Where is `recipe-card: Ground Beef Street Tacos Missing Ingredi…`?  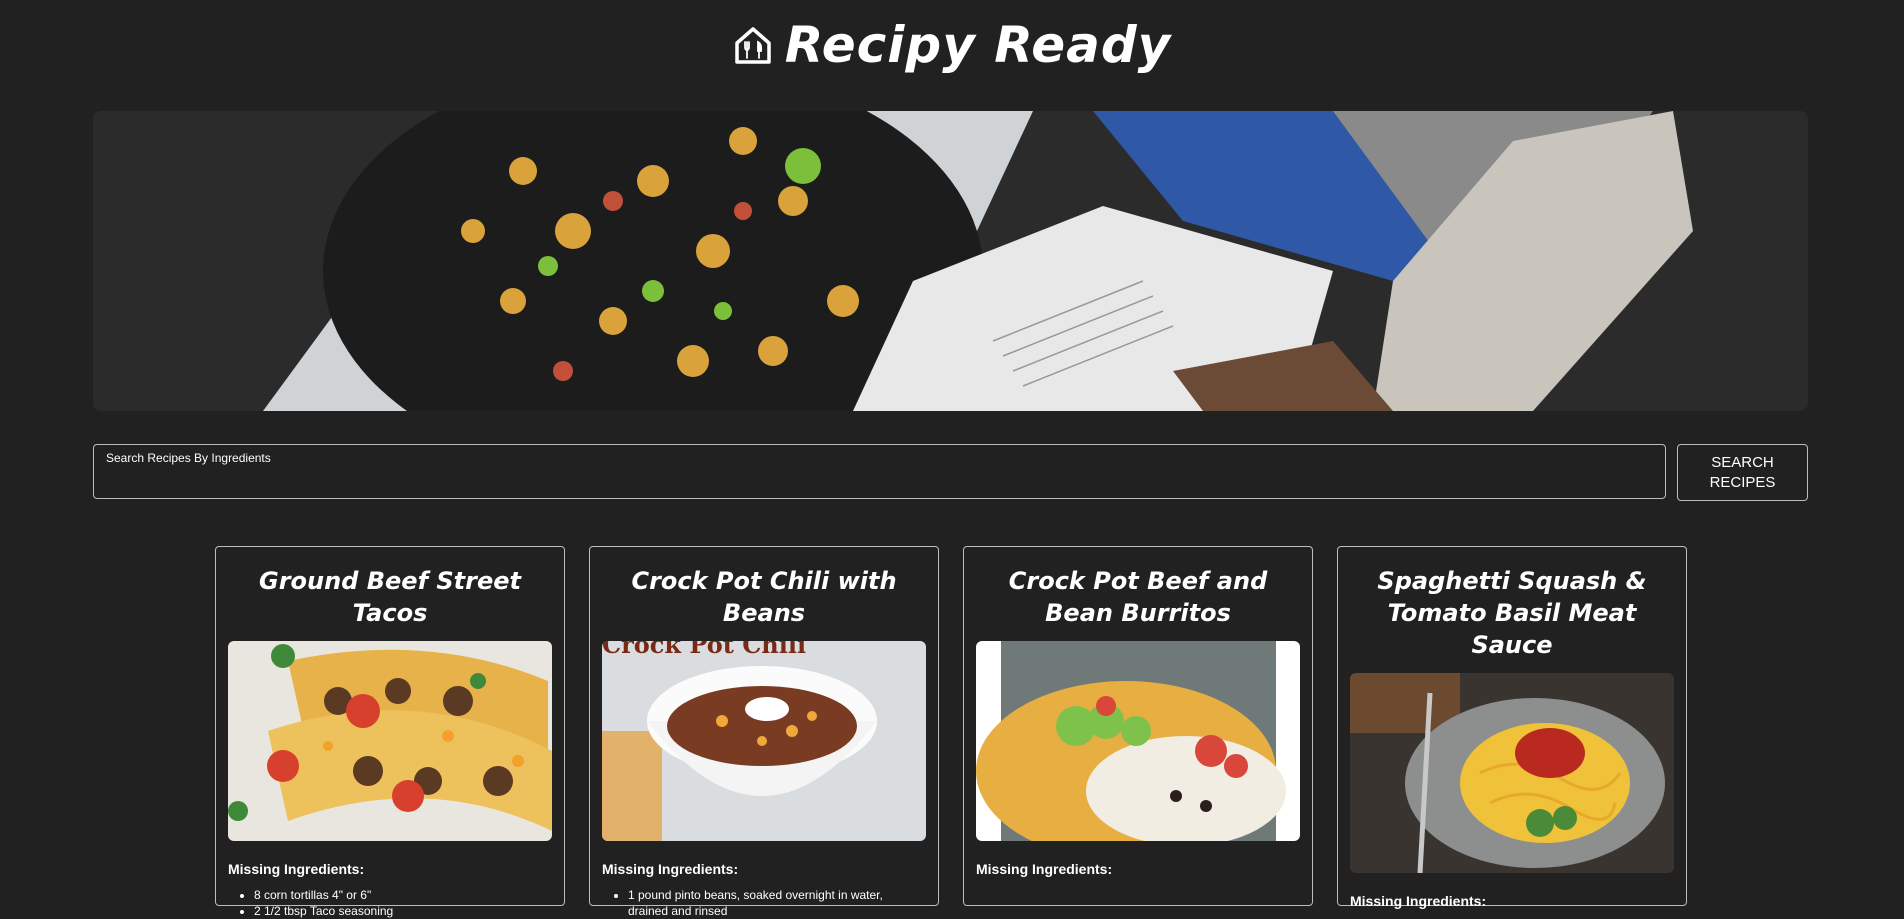
recipe-card: Ground Beef Street Tacos Missing Ingredi… is located at coordinates (390, 732).